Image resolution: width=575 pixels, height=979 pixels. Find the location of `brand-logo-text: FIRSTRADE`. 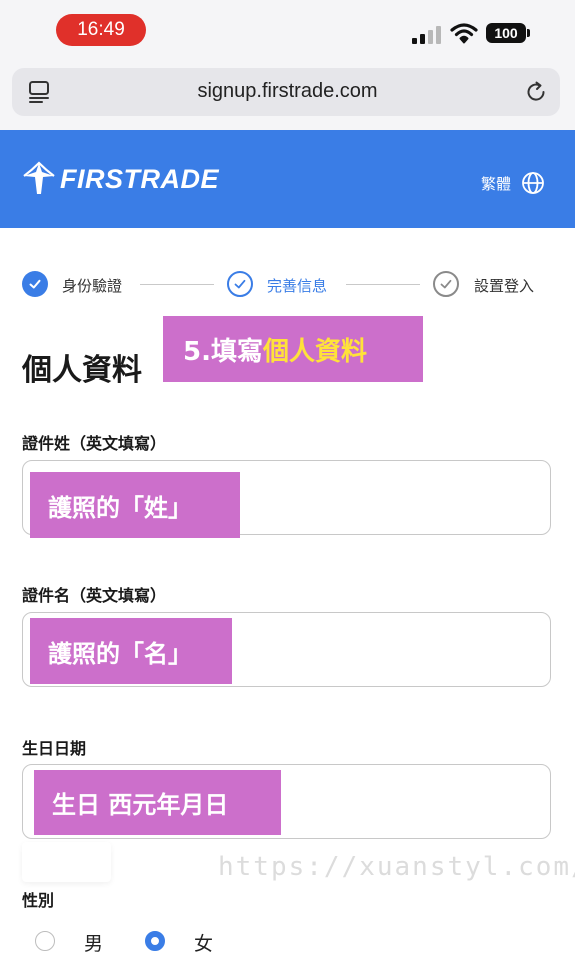

brand-logo-text: FIRSTRADE is located at coordinates (139, 179).